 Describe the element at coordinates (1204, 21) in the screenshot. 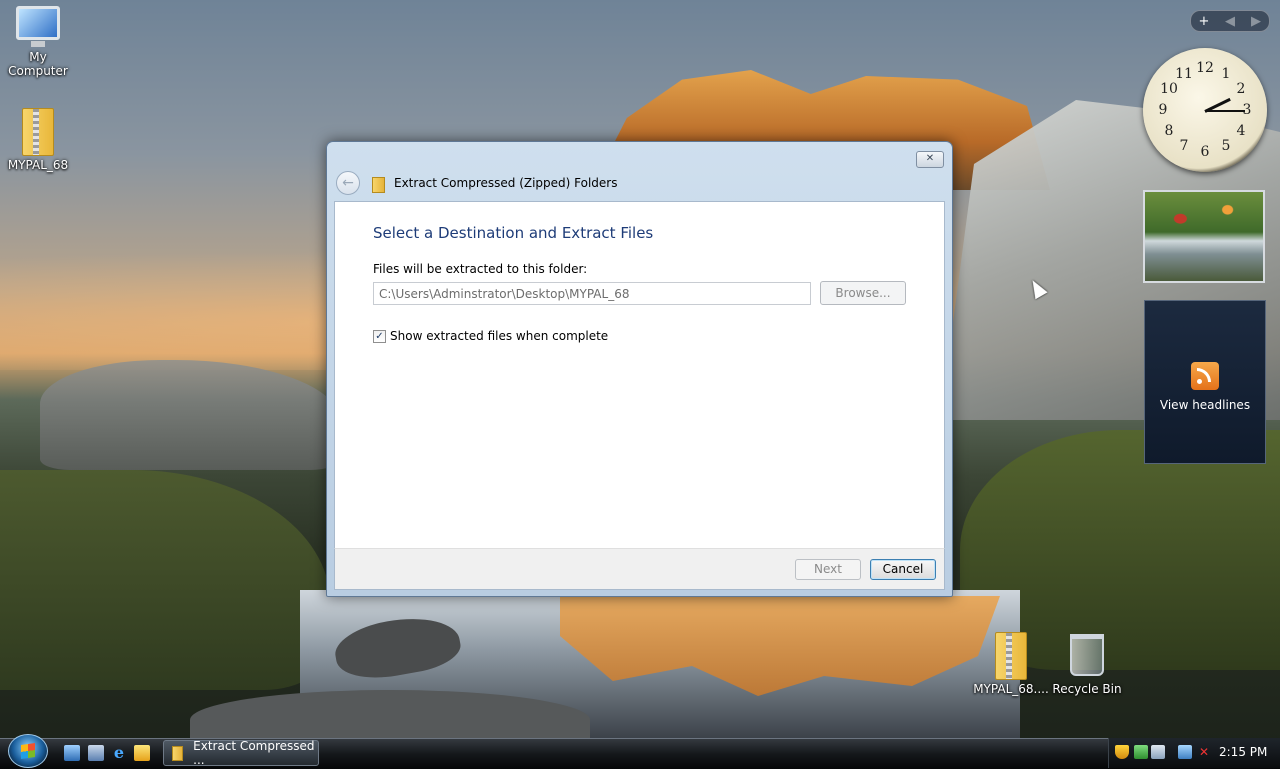

I see `add-gadget-button: +` at that location.